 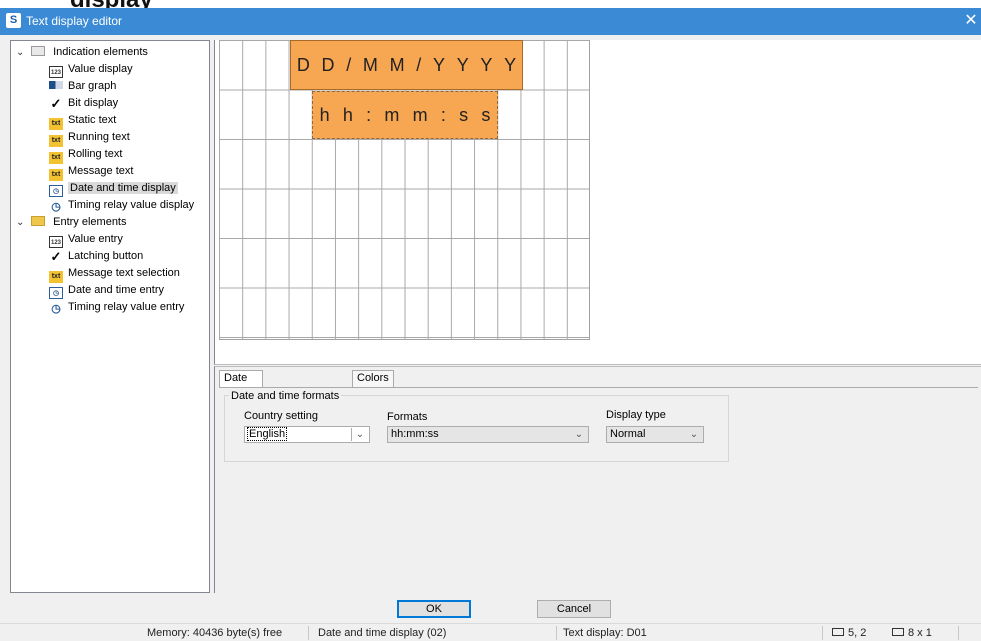 What do you see at coordinates (488, 434) in the screenshot?
I see `formats-select: hh:mm:ss ⌄` at bounding box center [488, 434].